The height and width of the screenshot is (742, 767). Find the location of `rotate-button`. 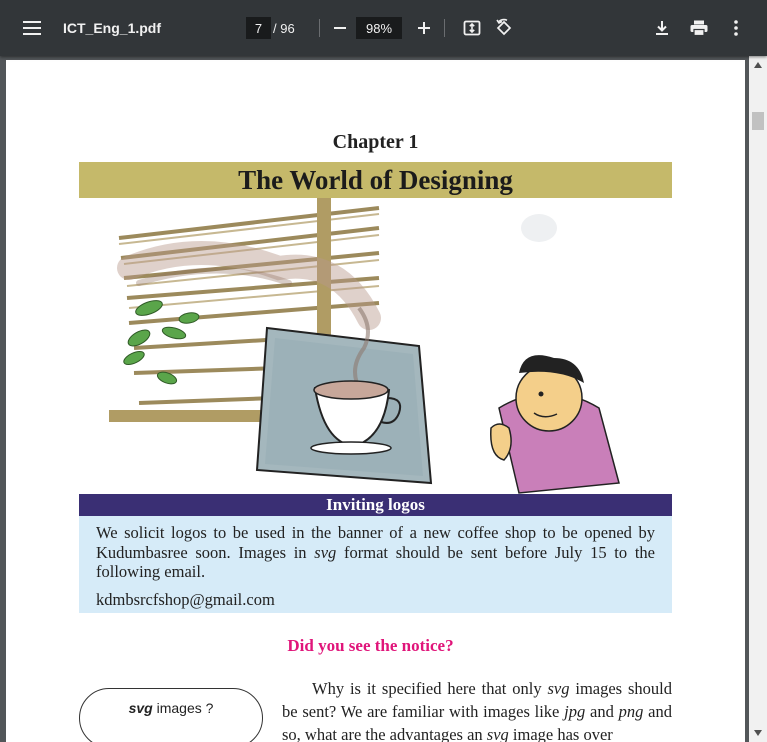

rotate-button is located at coordinates (504, 28).